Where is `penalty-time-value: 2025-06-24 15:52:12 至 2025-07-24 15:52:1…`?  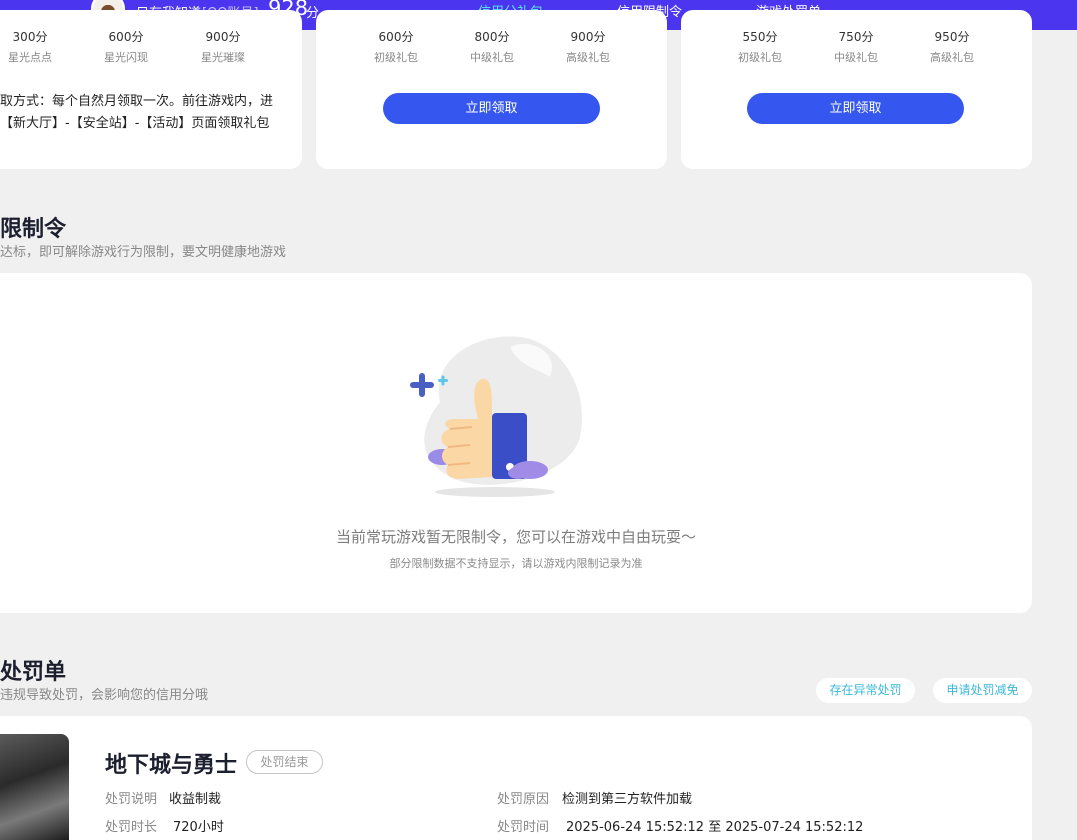
penalty-time-value: 2025-06-24 15:52:12 至 2025-07-24 15:52:1… is located at coordinates (715, 827).